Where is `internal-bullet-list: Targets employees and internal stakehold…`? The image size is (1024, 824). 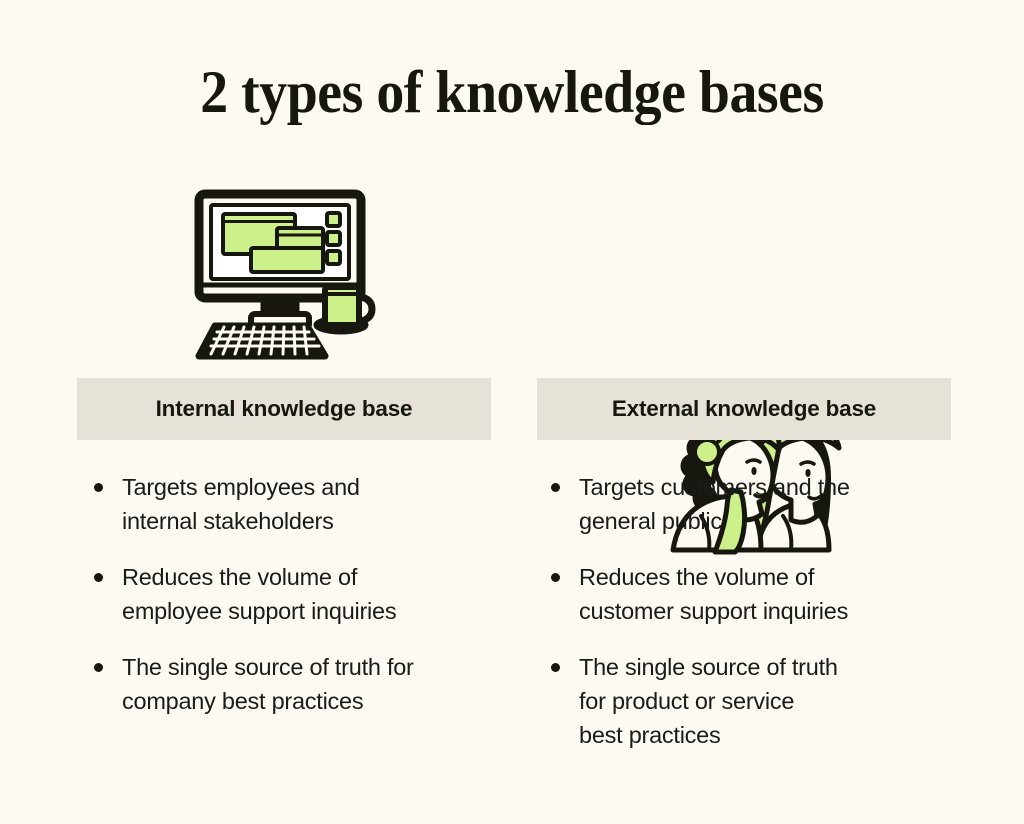
internal-bullet-list: Targets employees and internal stakehold… is located at coordinates (298, 594).